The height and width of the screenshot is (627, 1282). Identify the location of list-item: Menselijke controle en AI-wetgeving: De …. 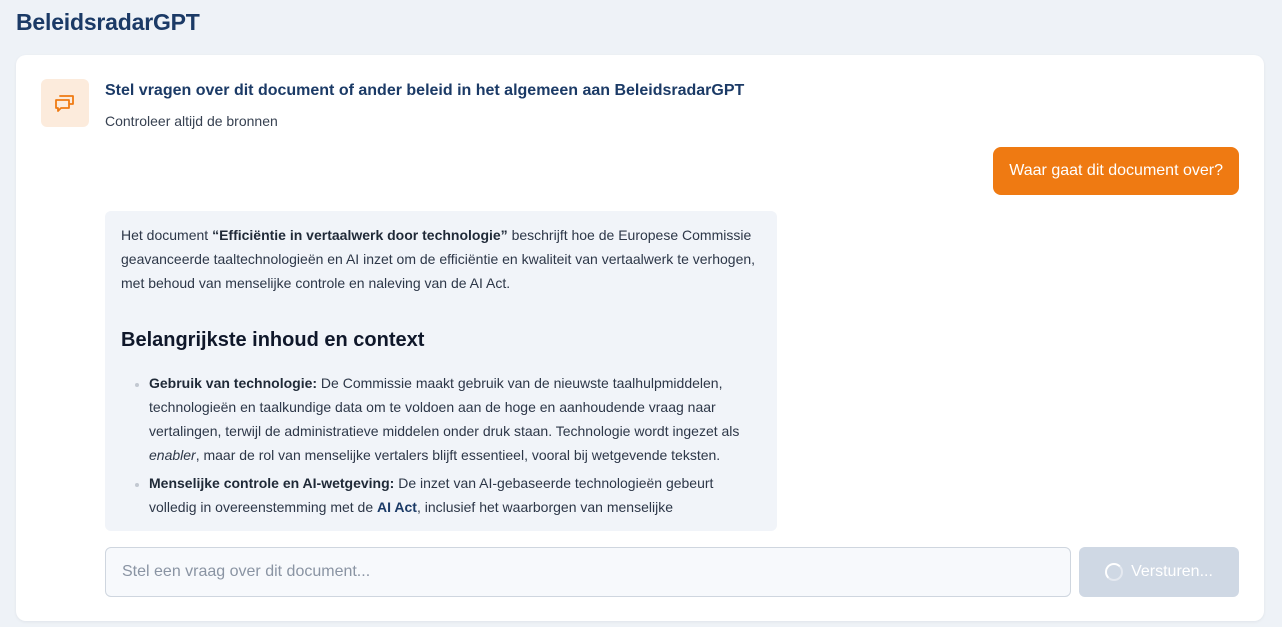
(455, 495).